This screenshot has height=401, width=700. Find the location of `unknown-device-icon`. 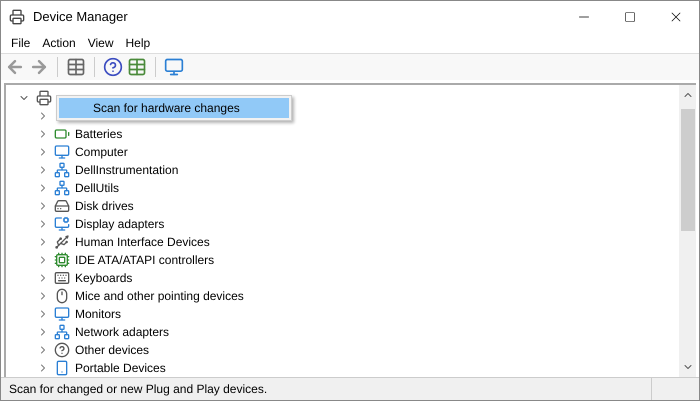

unknown-device-icon is located at coordinates (62, 350).